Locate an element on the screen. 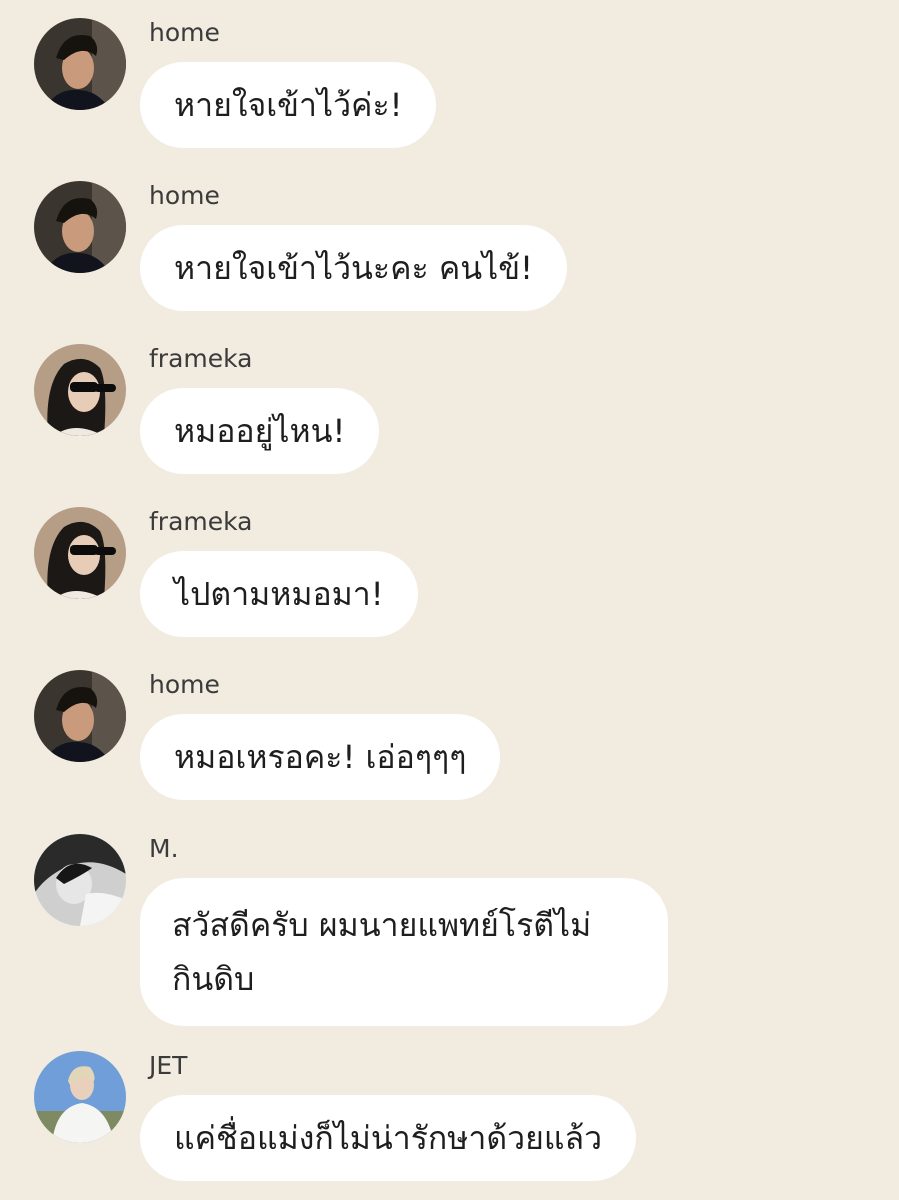 This screenshot has width=899, height=1200. message-bubble: แค่ชื่อแม่งก็ไม่น่ารักษาด้วยแล้ว is located at coordinates (388, 1138).